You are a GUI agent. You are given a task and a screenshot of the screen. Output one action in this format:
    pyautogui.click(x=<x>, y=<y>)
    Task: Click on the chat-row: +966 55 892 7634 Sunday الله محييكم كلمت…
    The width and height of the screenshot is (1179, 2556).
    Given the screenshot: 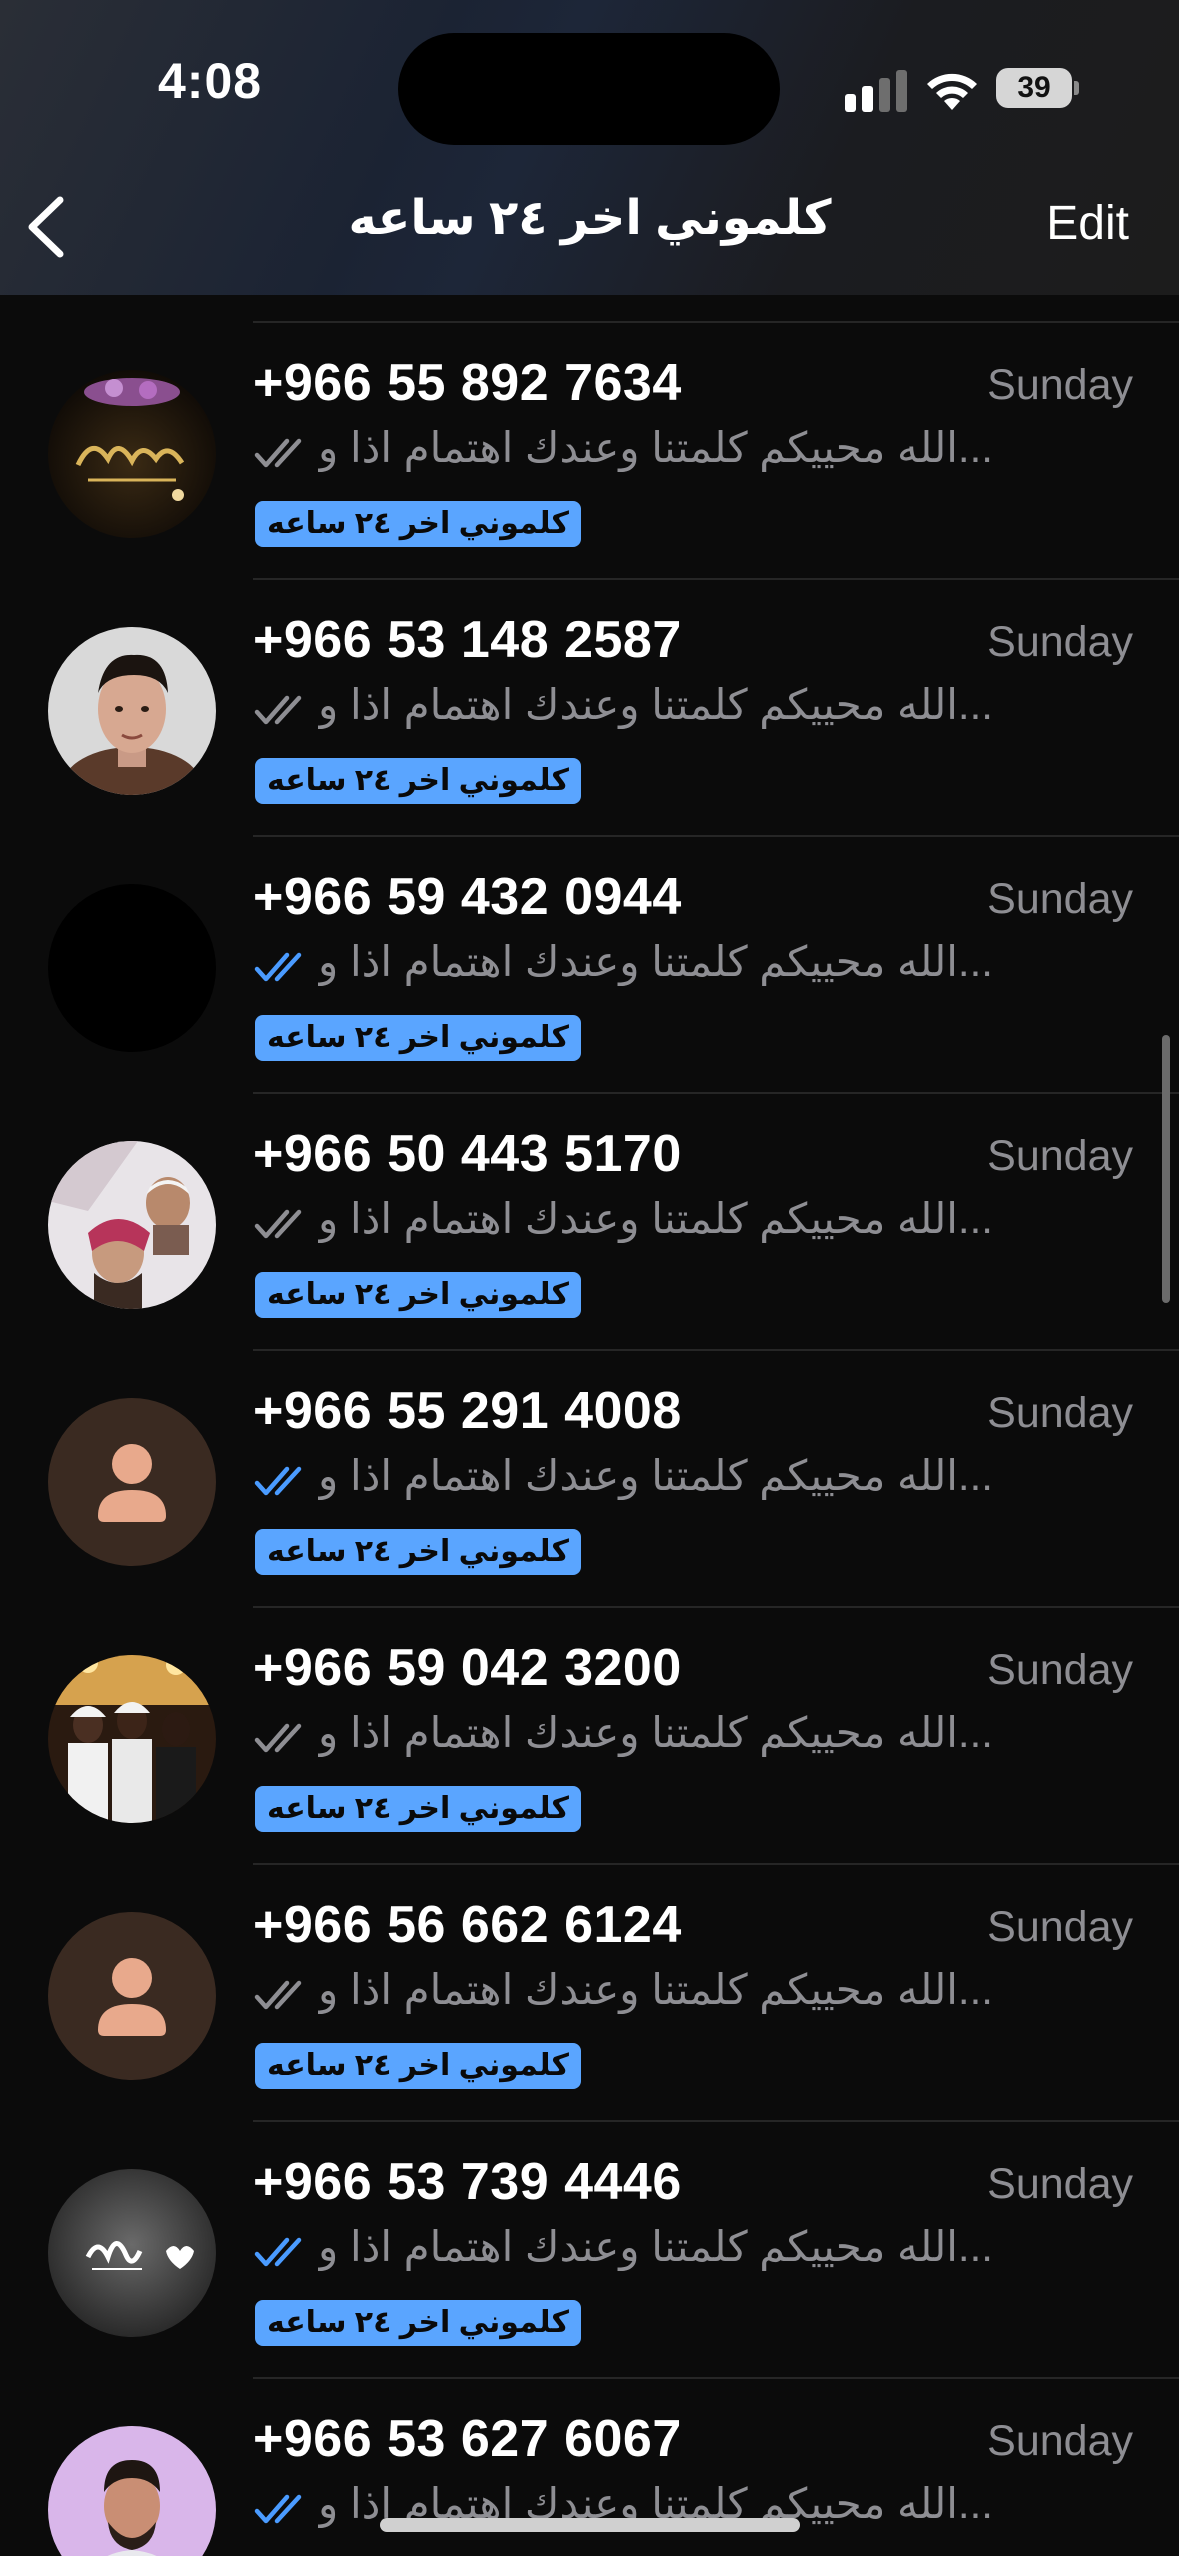 What is the action you would take?
    pyautogui.click(x=589, y=451)
    